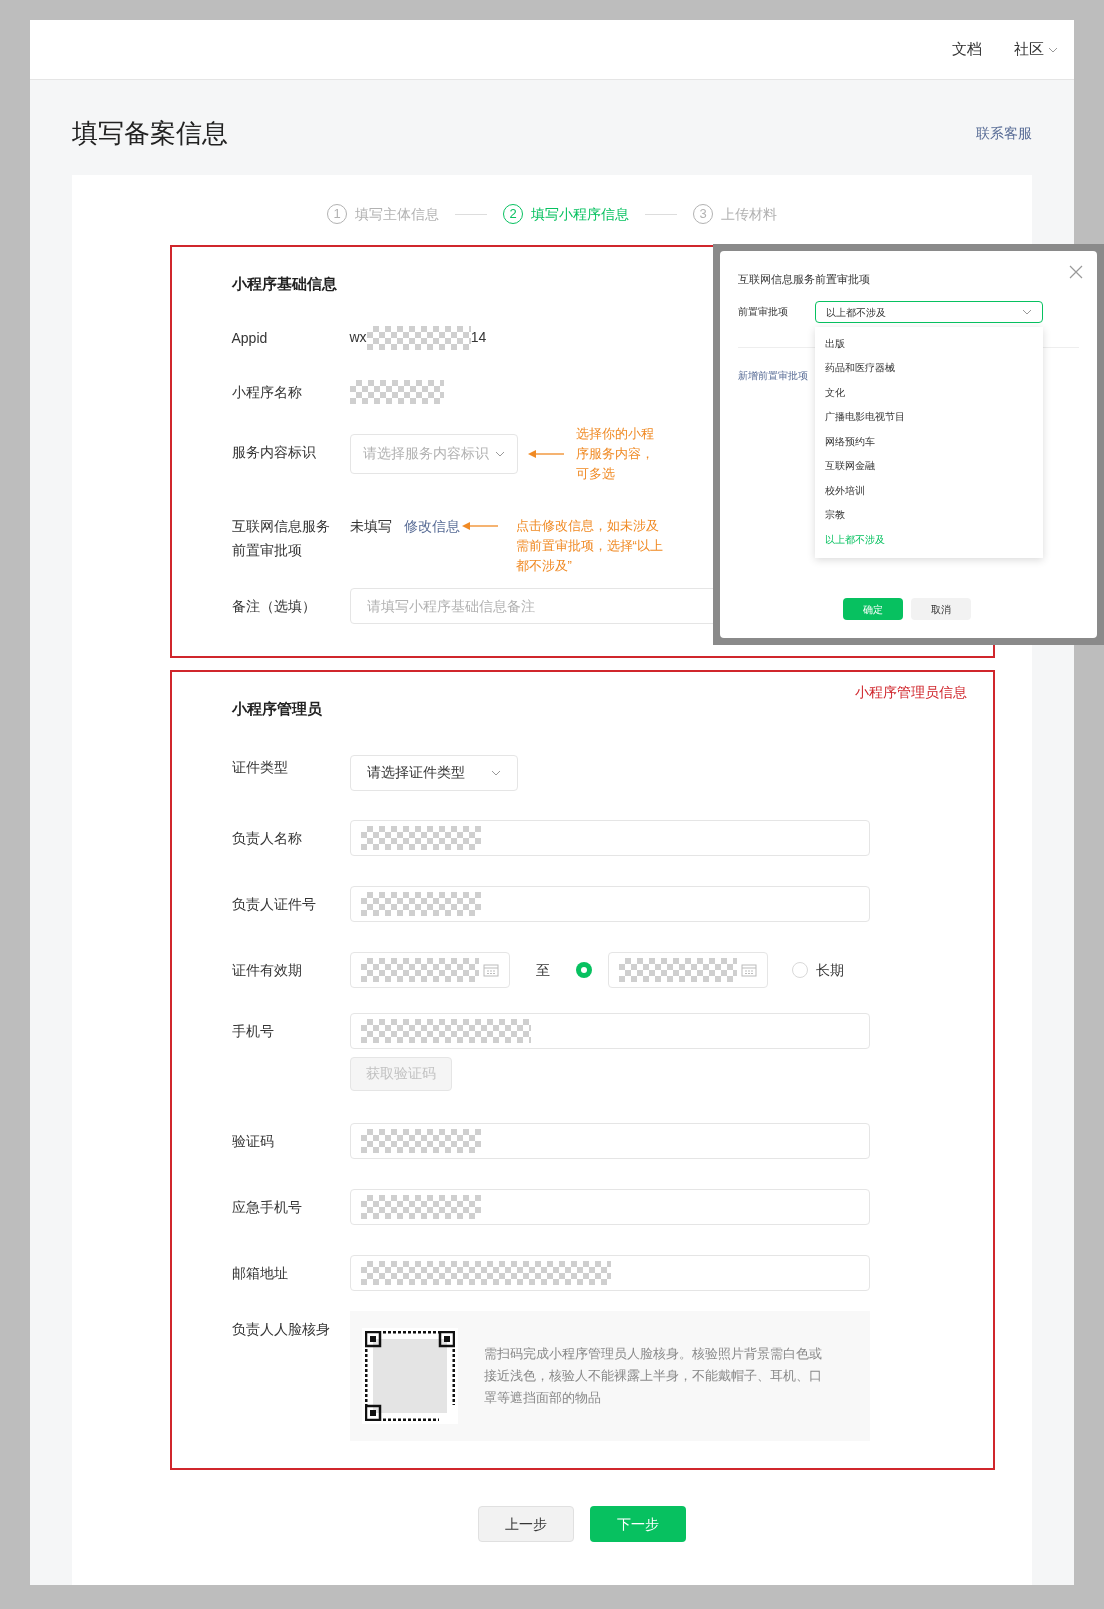 The height and width of the screenshot is (1609, 1104). What do you see at coordinates (250, 338) in the screenshot?
I see `field-label: Appid` at bounding box center [250, 338].